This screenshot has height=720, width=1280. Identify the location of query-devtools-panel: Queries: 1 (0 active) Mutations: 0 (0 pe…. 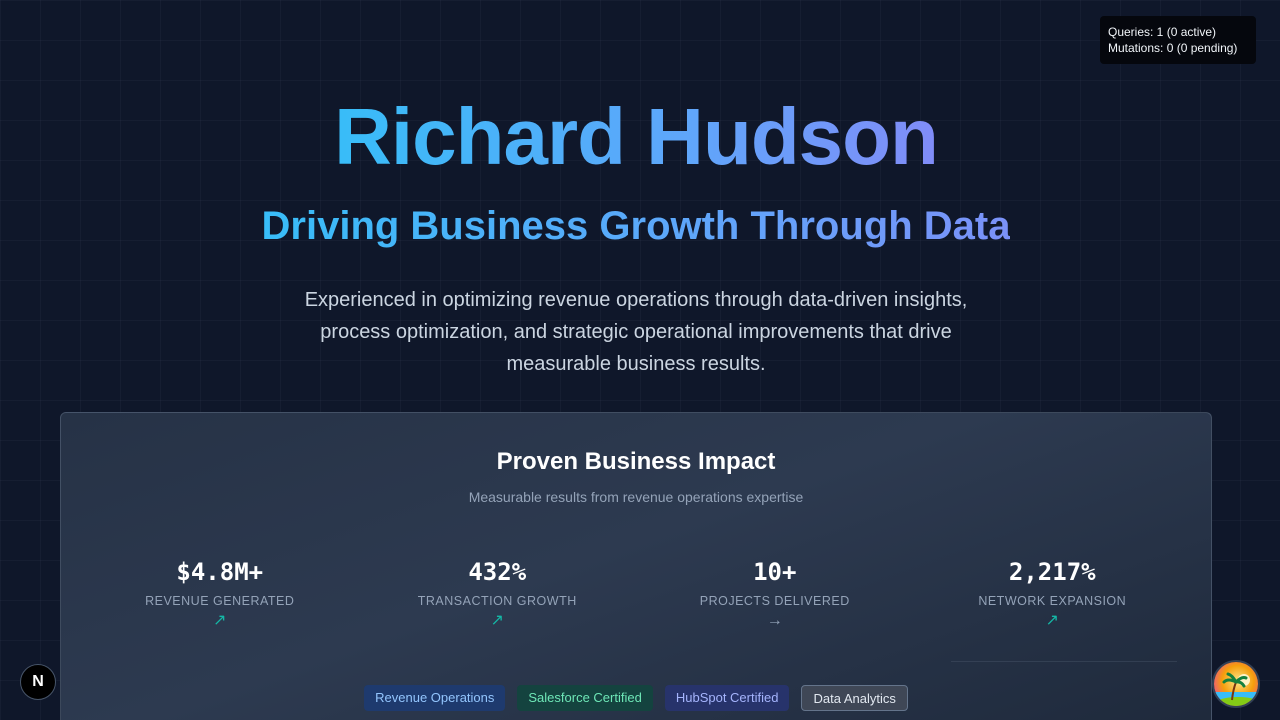
(1178, 40).